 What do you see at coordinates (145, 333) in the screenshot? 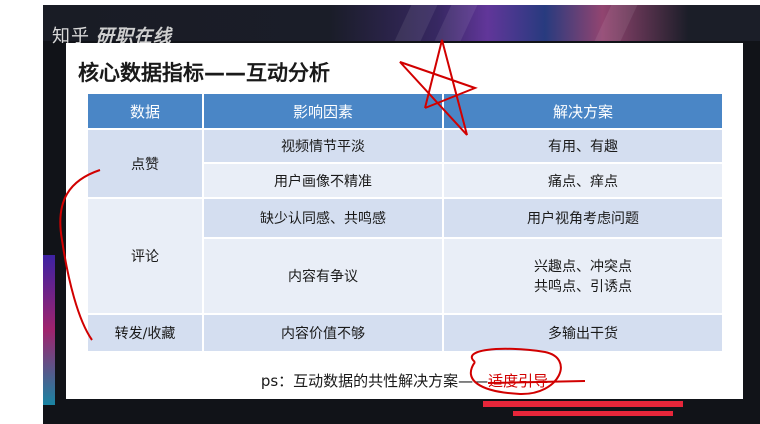
I see `metric-cell: 转发/收藏` at bounding box center [145, 333].